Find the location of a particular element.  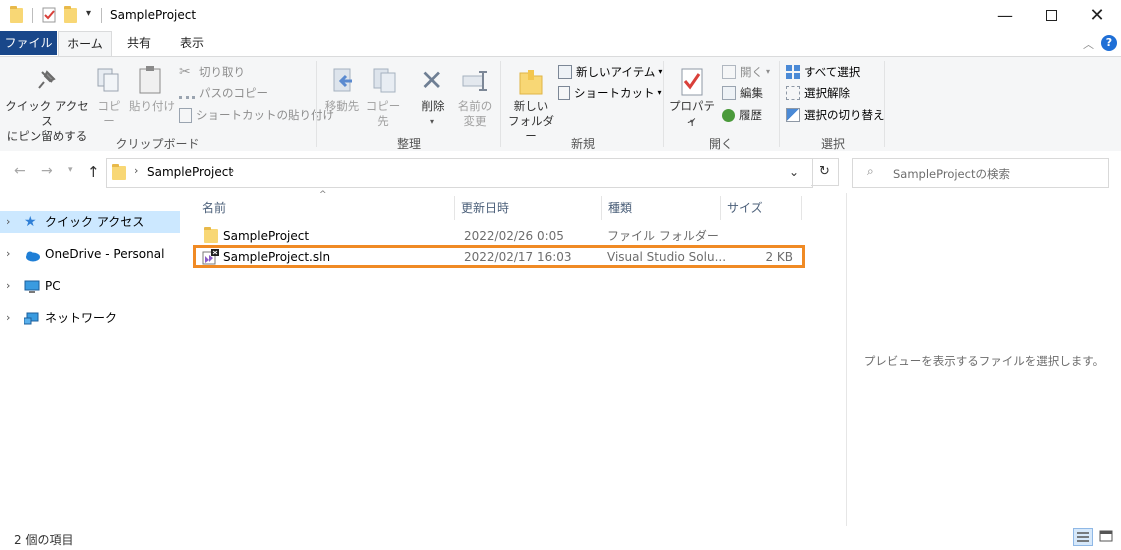

edit-icon is located at coordinates (729, 93).